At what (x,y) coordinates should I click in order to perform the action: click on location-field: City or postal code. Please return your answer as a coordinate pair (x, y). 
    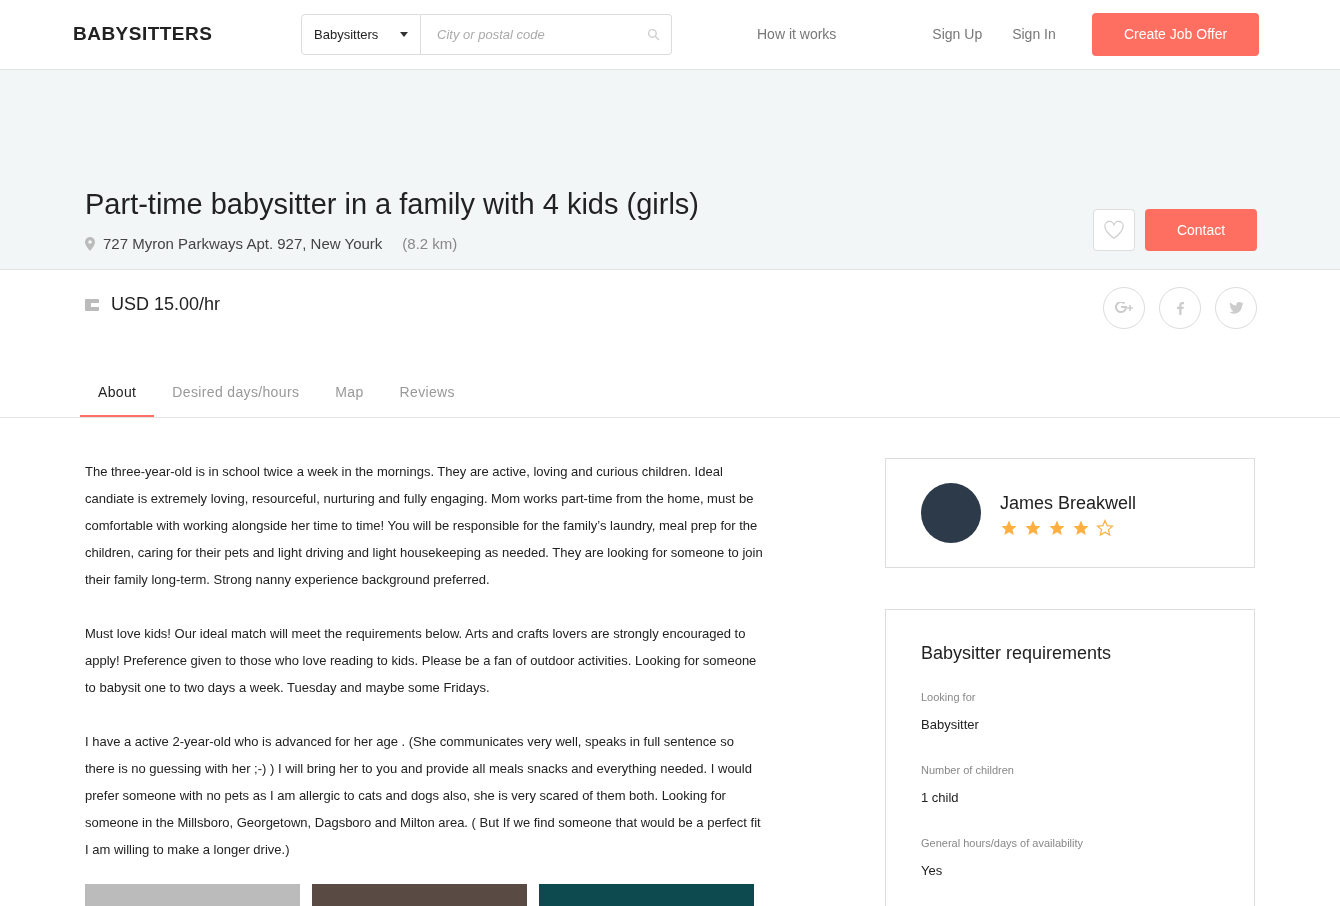
    Looking at the image, I should click on (546, 34).